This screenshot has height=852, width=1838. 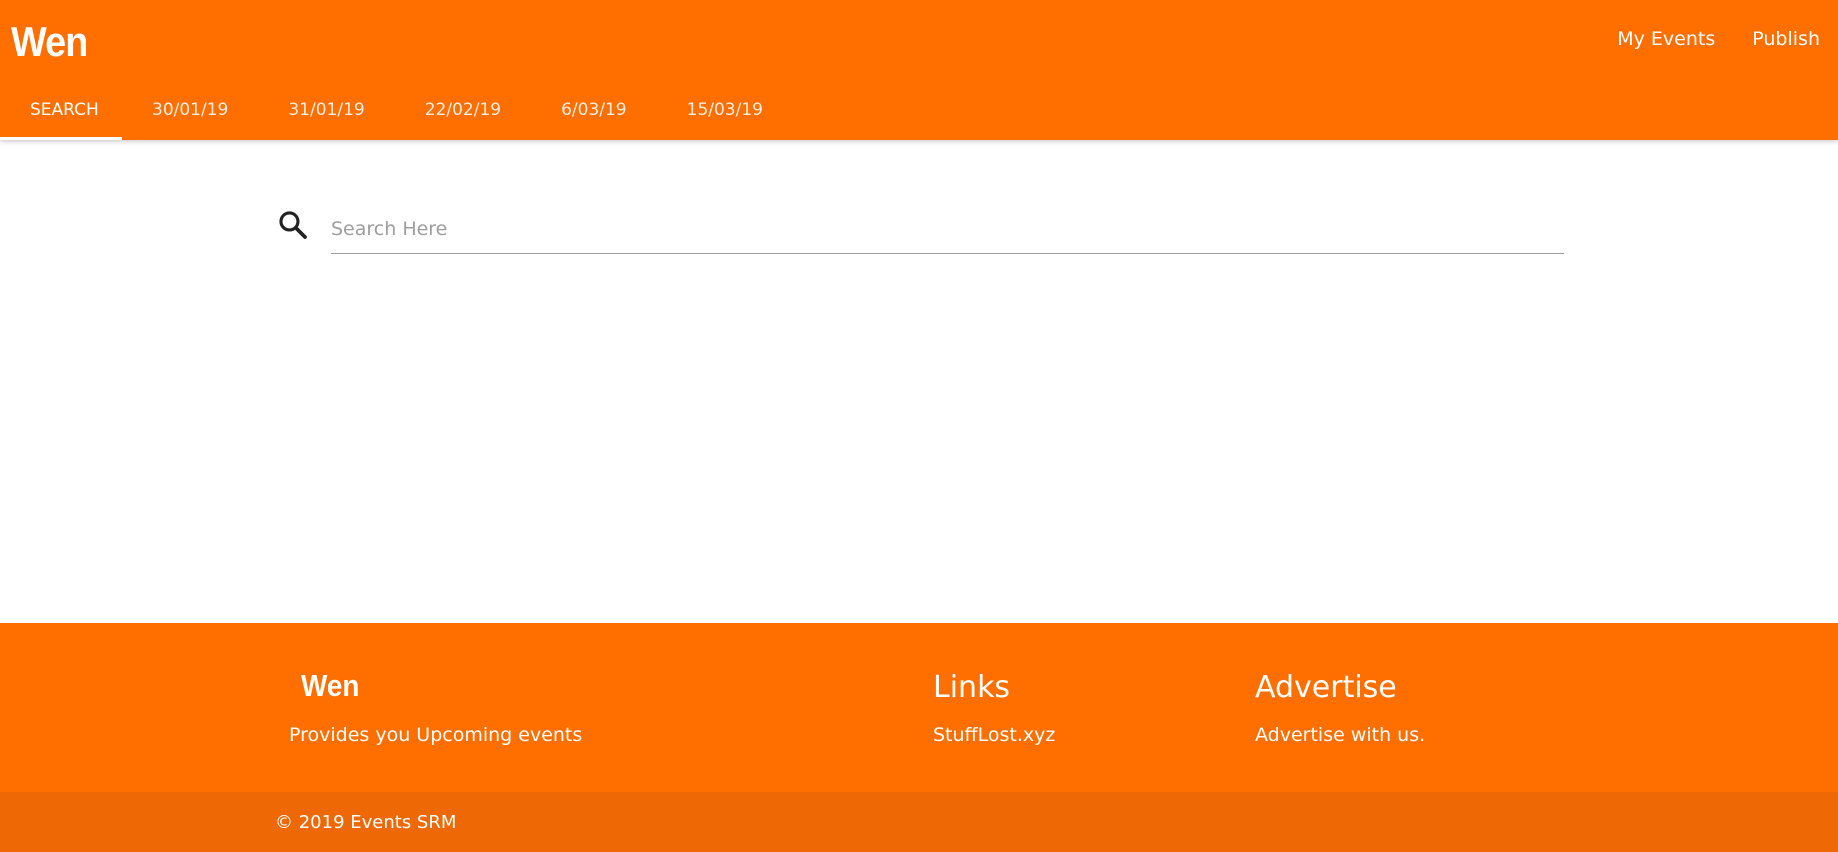 What do you see at coordinates (1718, 39) in the screenshot?
I see `top-nav: My Events Publish` at bounding box center [1718, 39].